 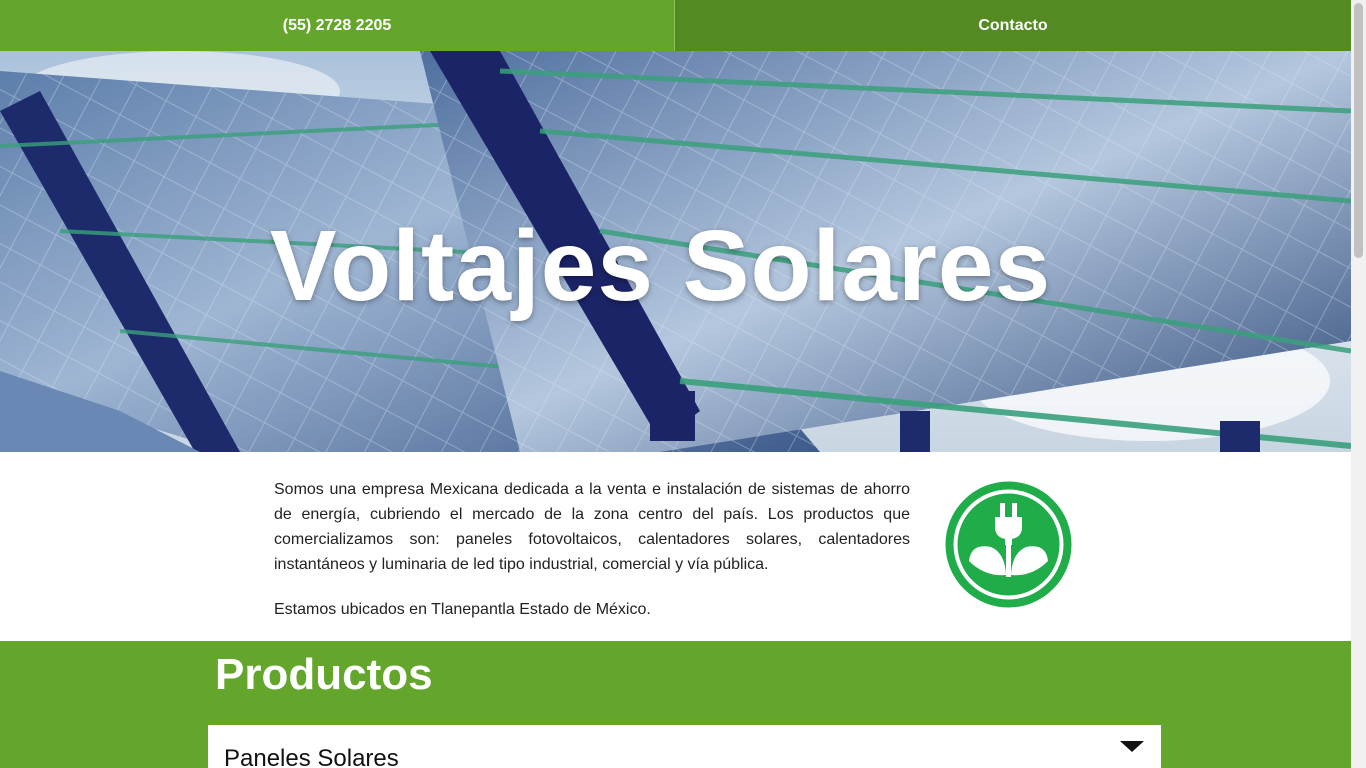 I want to click on eco-plug-leaf-icon, so click(x=1008, y=544).